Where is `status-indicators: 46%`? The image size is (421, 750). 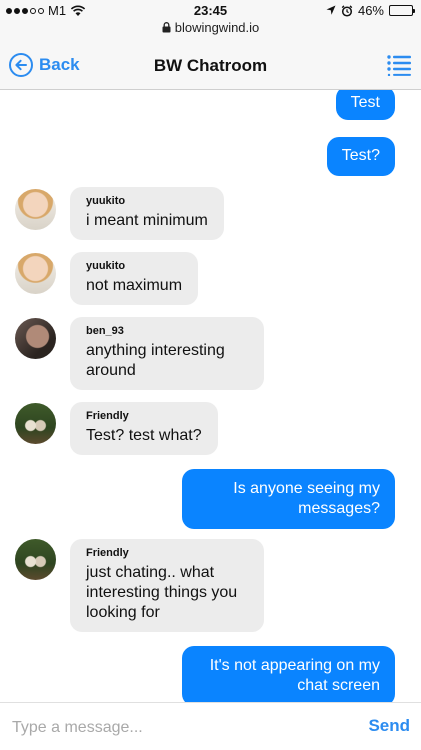
status-indicators: 46% is located at coordinates (370, 10).